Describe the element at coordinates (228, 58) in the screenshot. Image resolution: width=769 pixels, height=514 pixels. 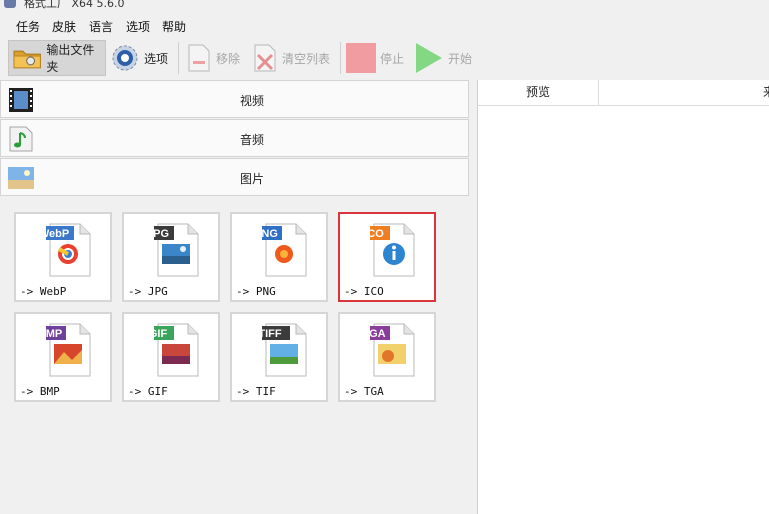
I see `remove-label: 移除` at that location.